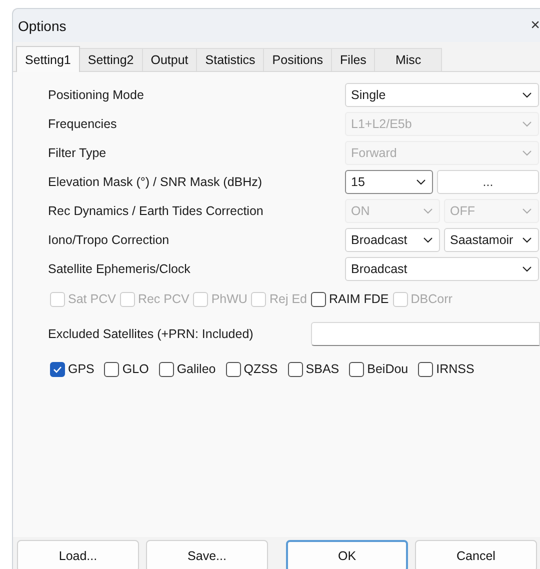  Describe the element at coordinates (48, 59) in the screenshot. I see `tab: Setting1` at that location.